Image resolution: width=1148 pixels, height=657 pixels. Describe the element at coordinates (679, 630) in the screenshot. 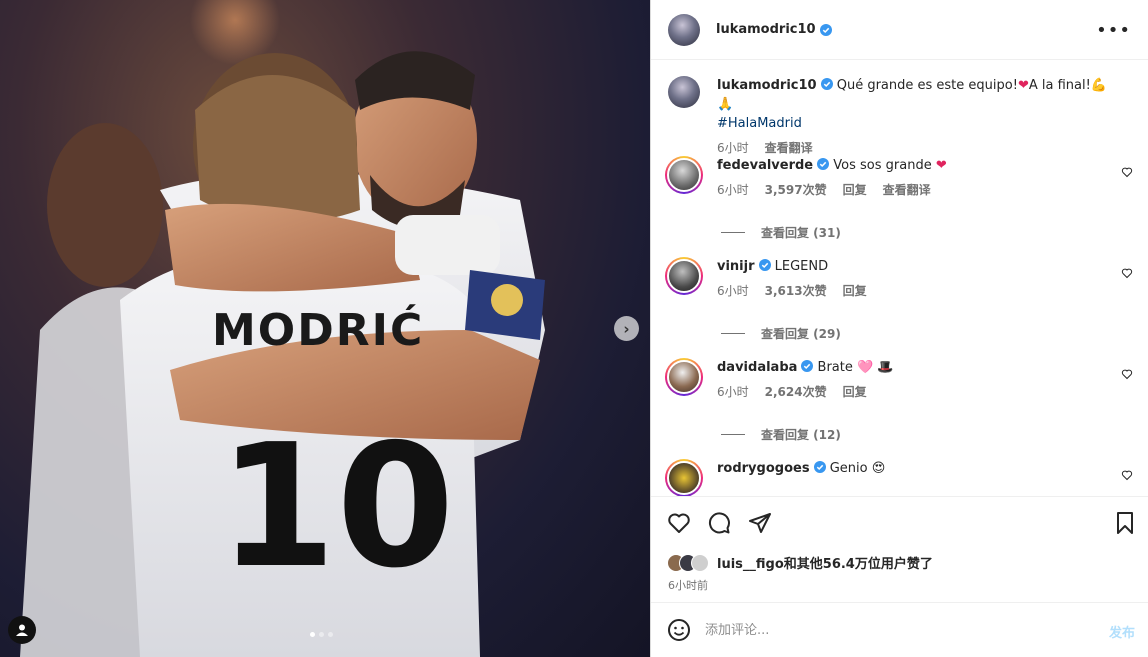

I see `smiley-icon` at that location.